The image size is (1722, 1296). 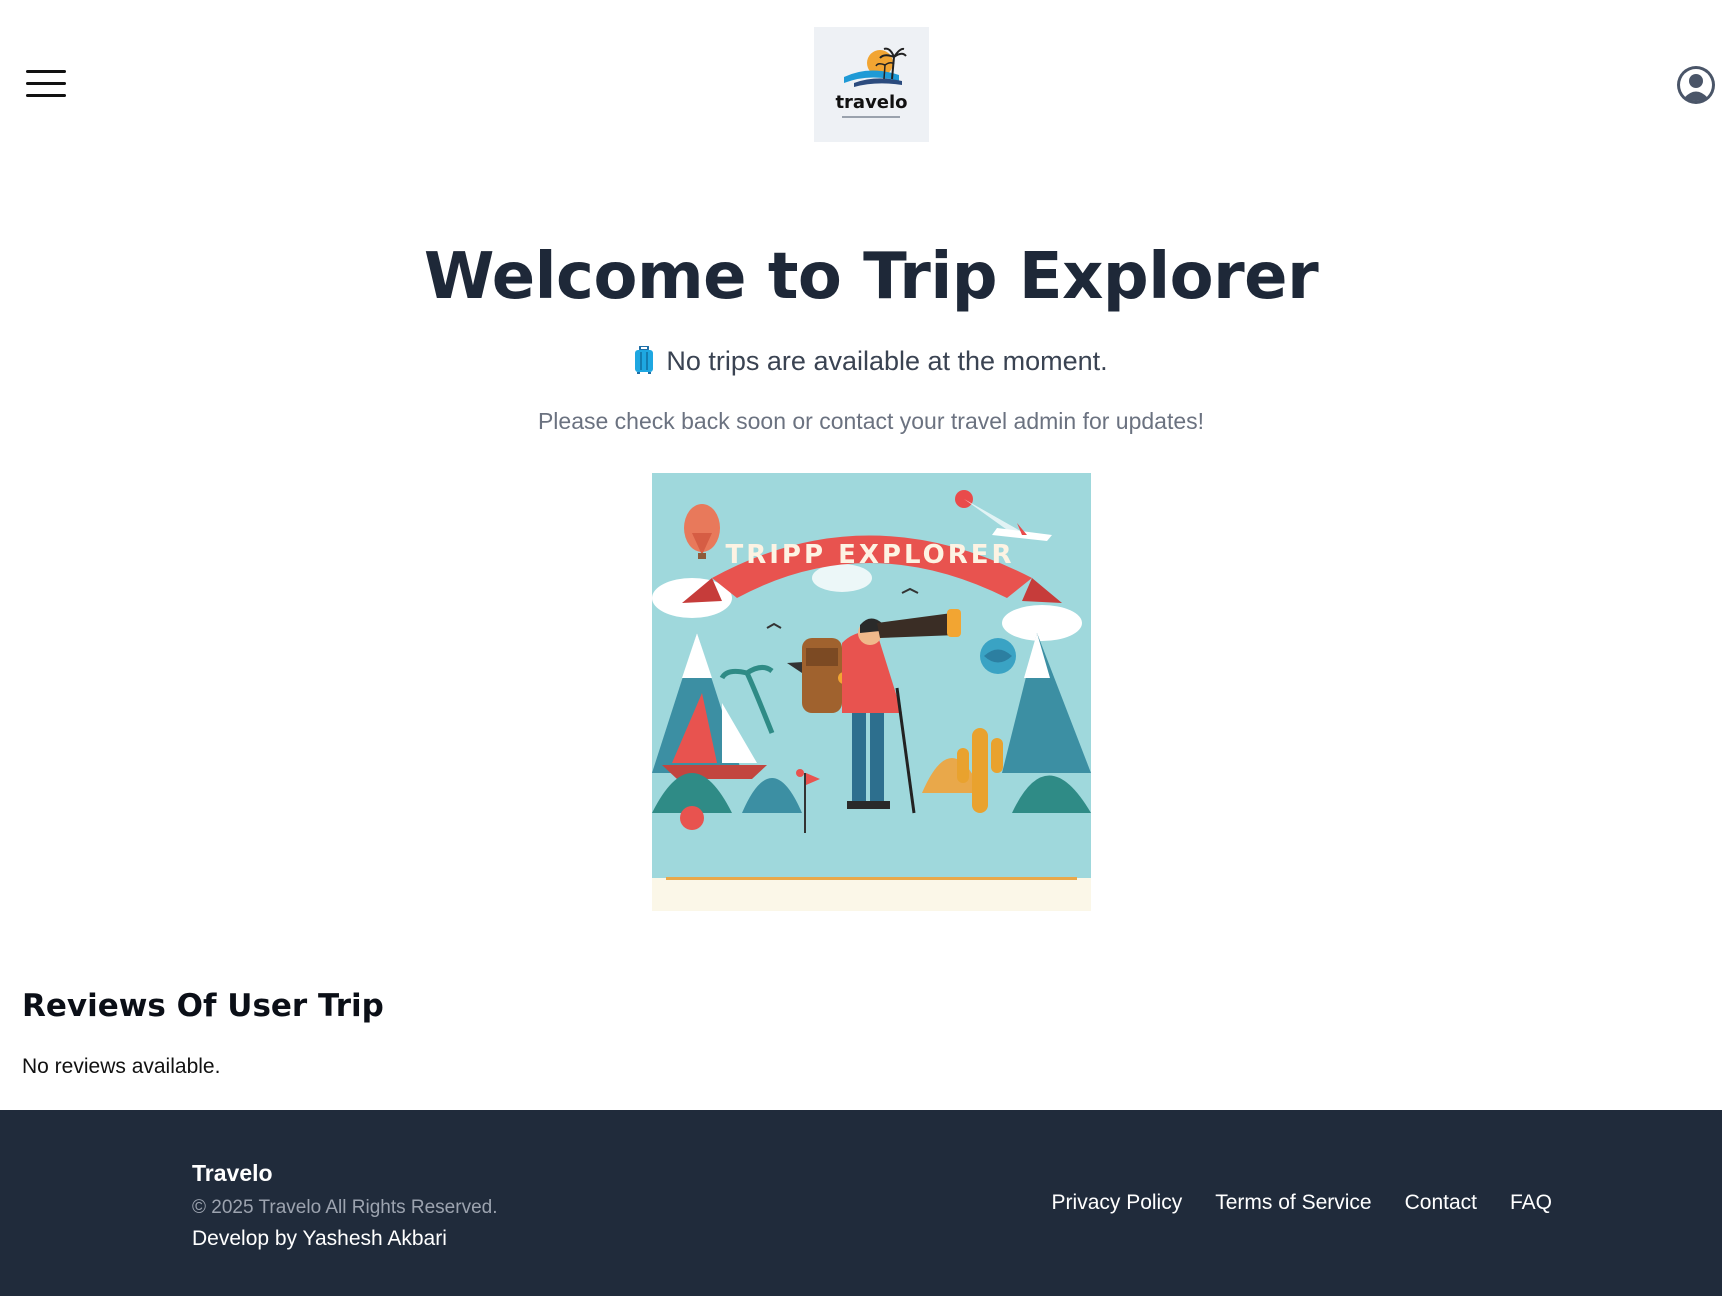 What do you see at coordinates (875, 67) in the screenshot?
I see `logo-sunset-palm-icon` at bounding box center [875, 67].